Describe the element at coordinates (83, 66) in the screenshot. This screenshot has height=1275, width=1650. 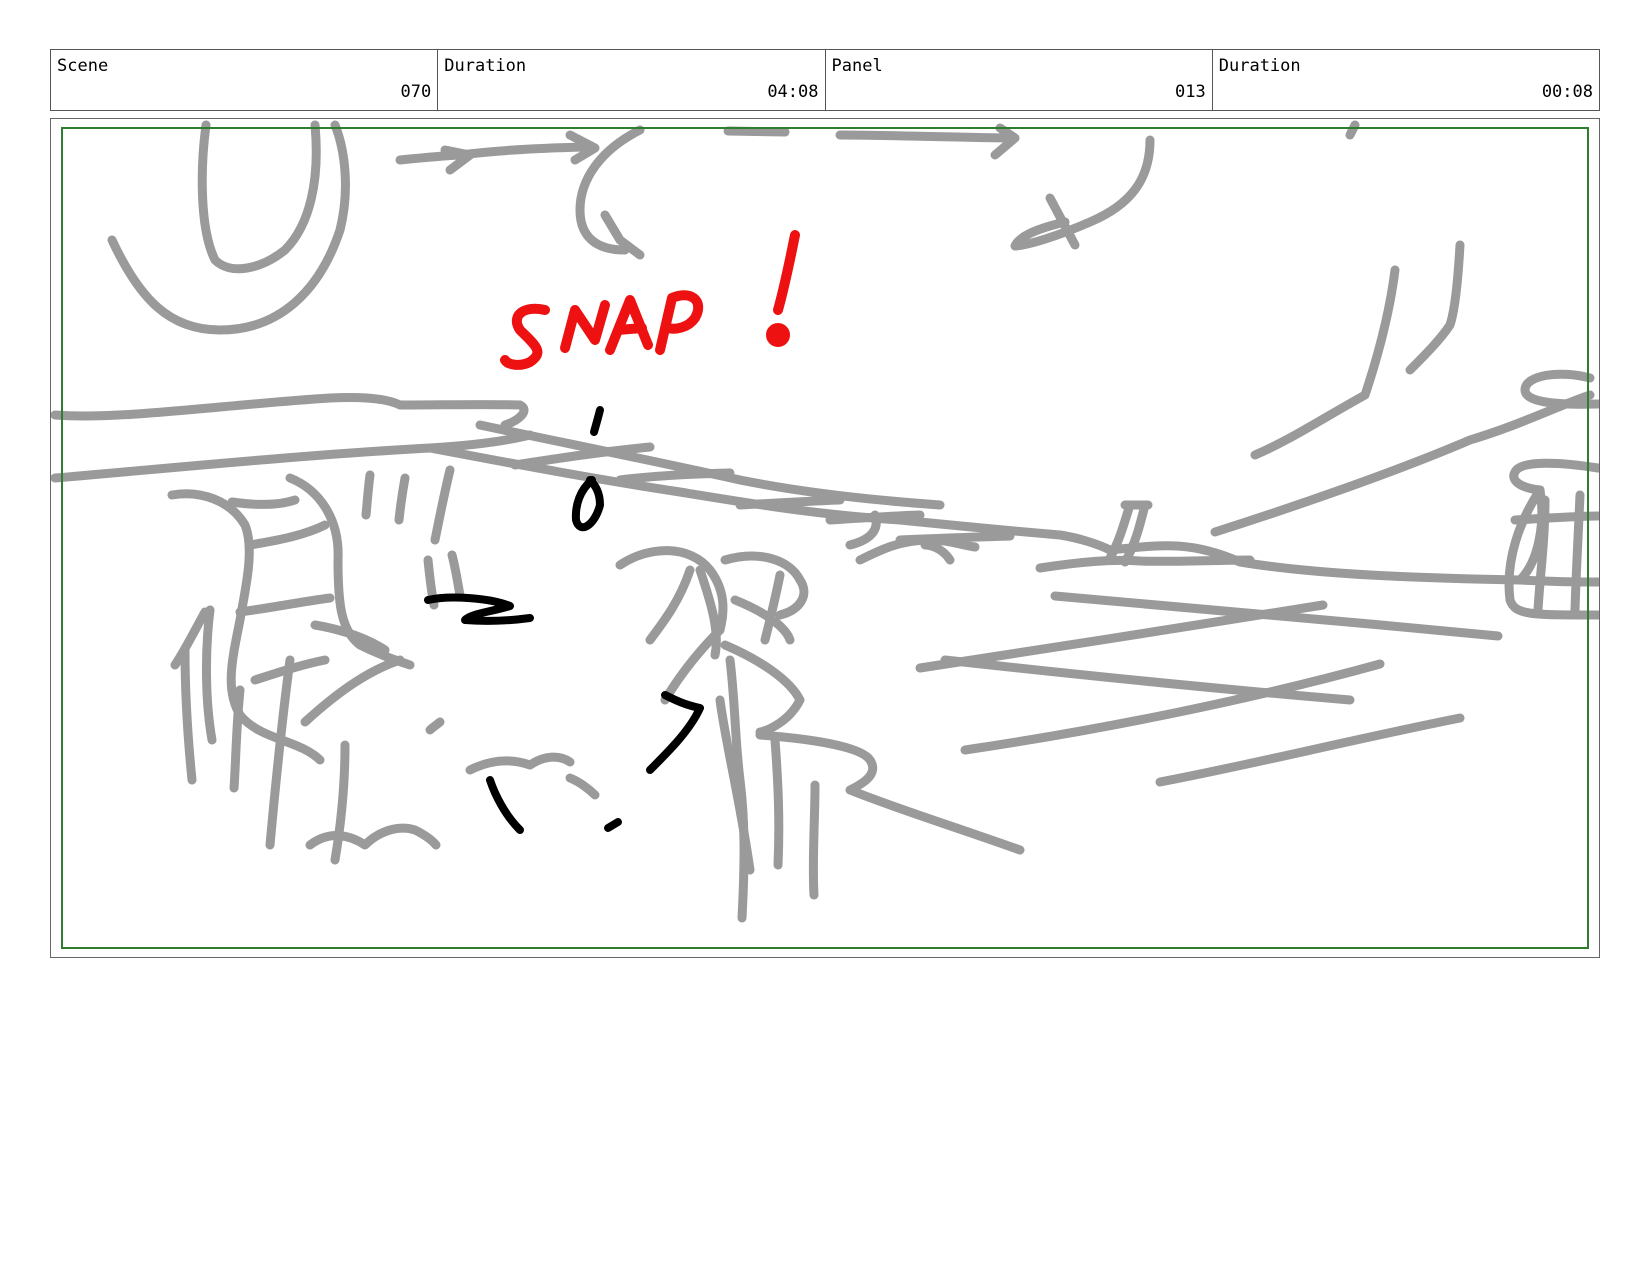
I see `scene-label: Scene` at that location.